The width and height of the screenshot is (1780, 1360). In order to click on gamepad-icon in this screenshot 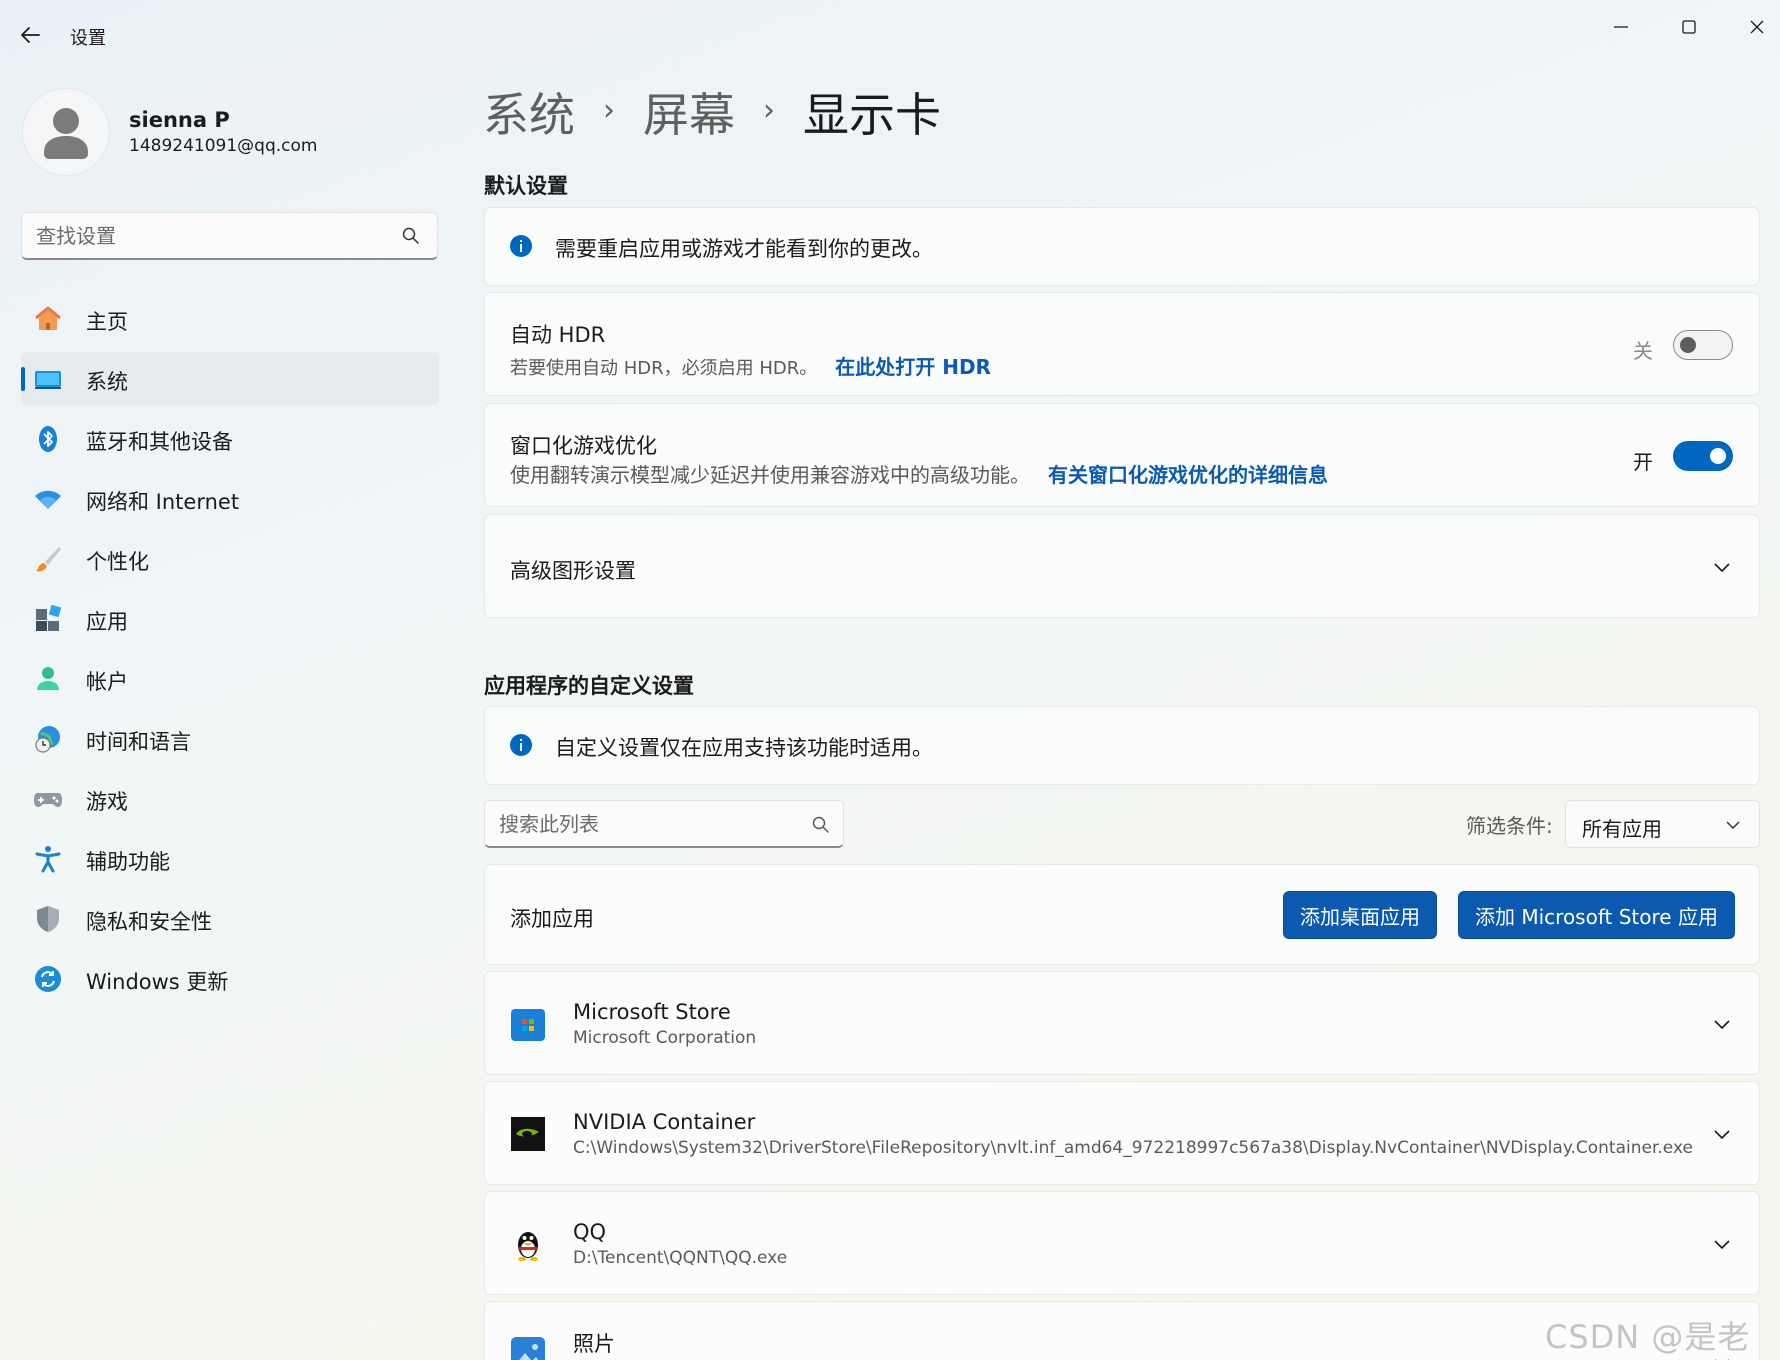, I will do `click(48, 800)`.